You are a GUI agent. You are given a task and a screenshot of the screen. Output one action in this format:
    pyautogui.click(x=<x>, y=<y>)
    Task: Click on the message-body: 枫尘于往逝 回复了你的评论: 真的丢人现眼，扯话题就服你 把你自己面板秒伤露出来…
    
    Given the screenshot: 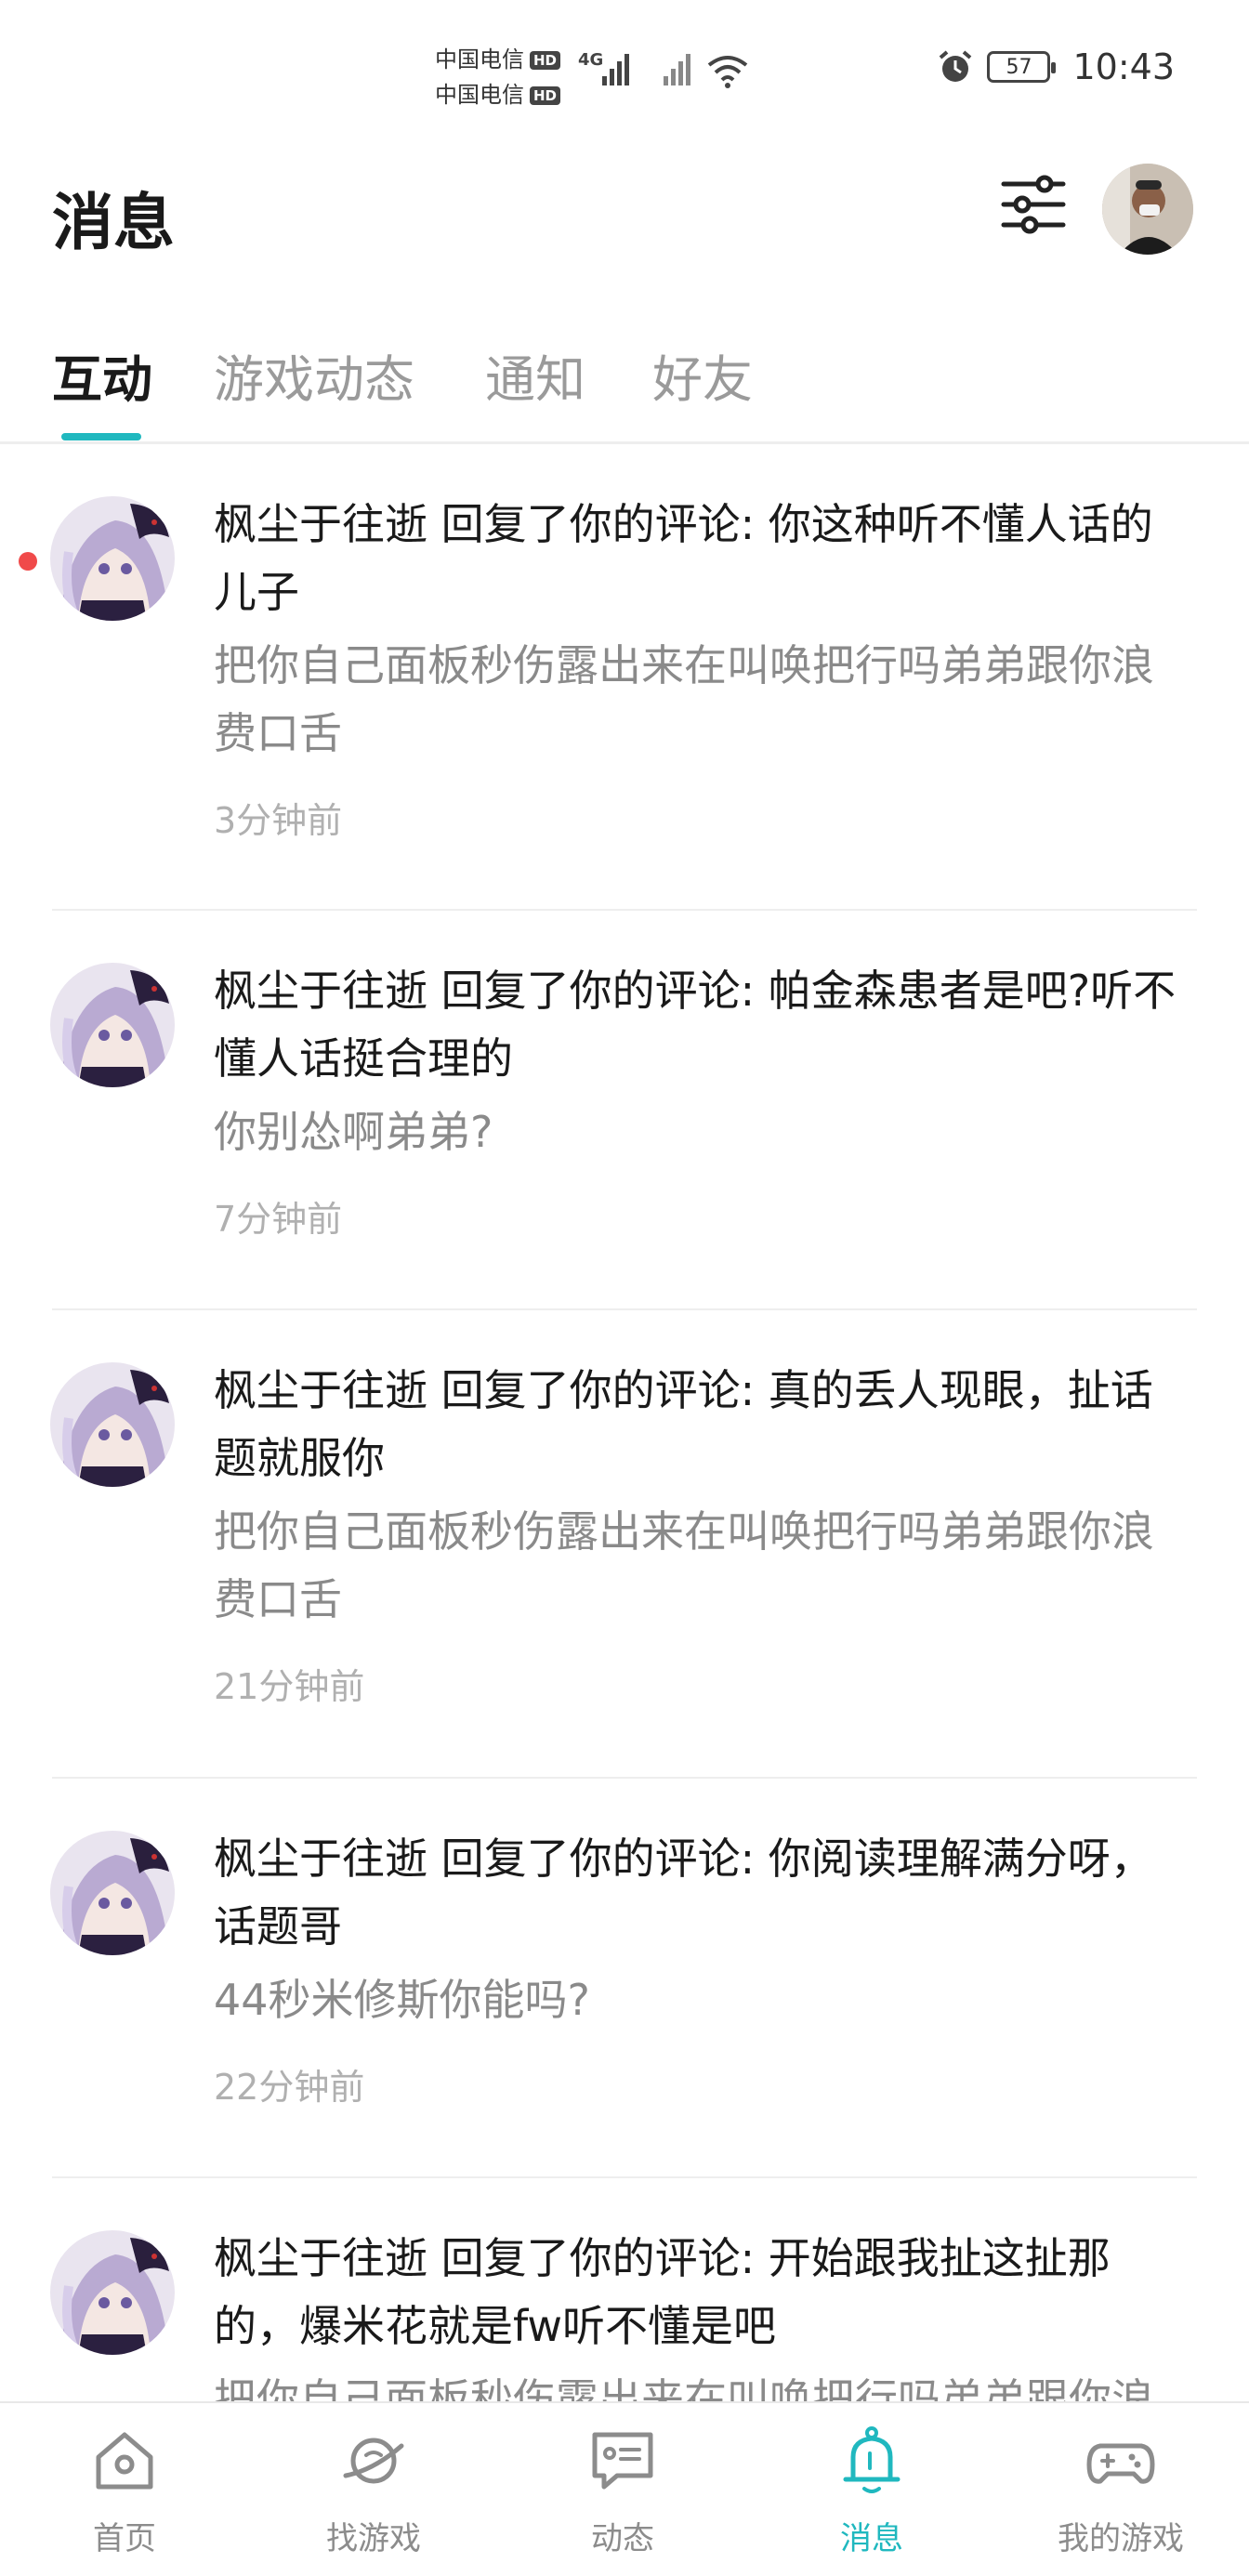 What is the action you would take?
    pyautogui.click(x=695, y=1533)
    